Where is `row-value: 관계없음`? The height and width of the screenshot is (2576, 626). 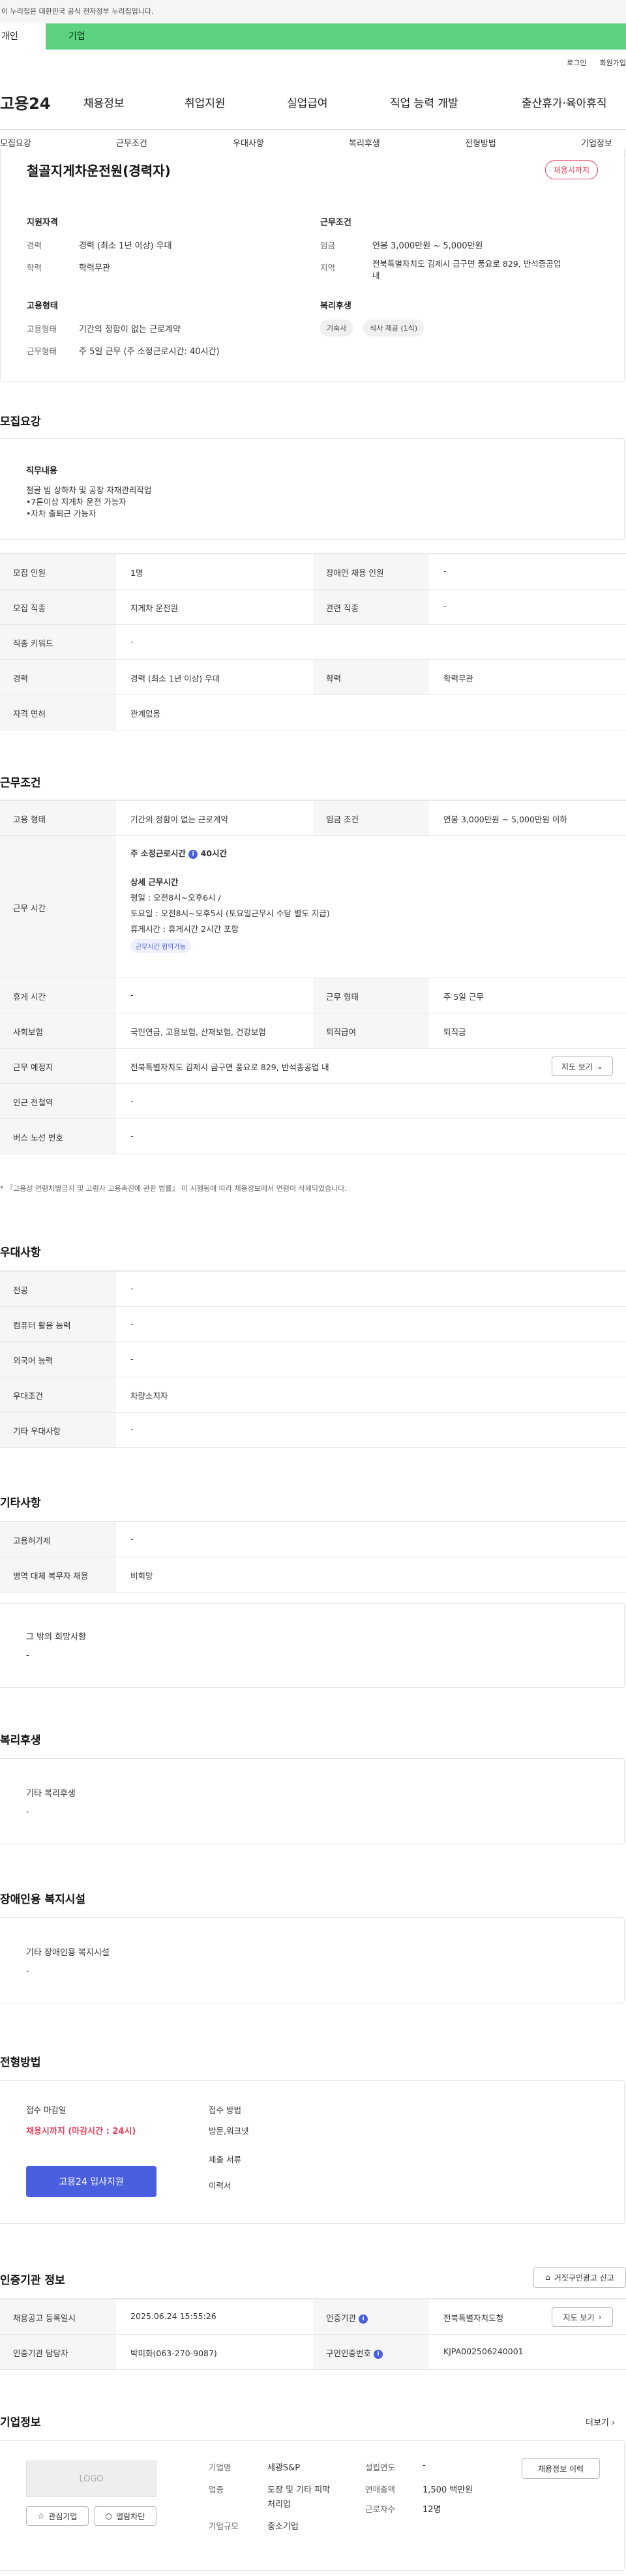 row-value: 관계없음 is located at coordinates (145, 714).